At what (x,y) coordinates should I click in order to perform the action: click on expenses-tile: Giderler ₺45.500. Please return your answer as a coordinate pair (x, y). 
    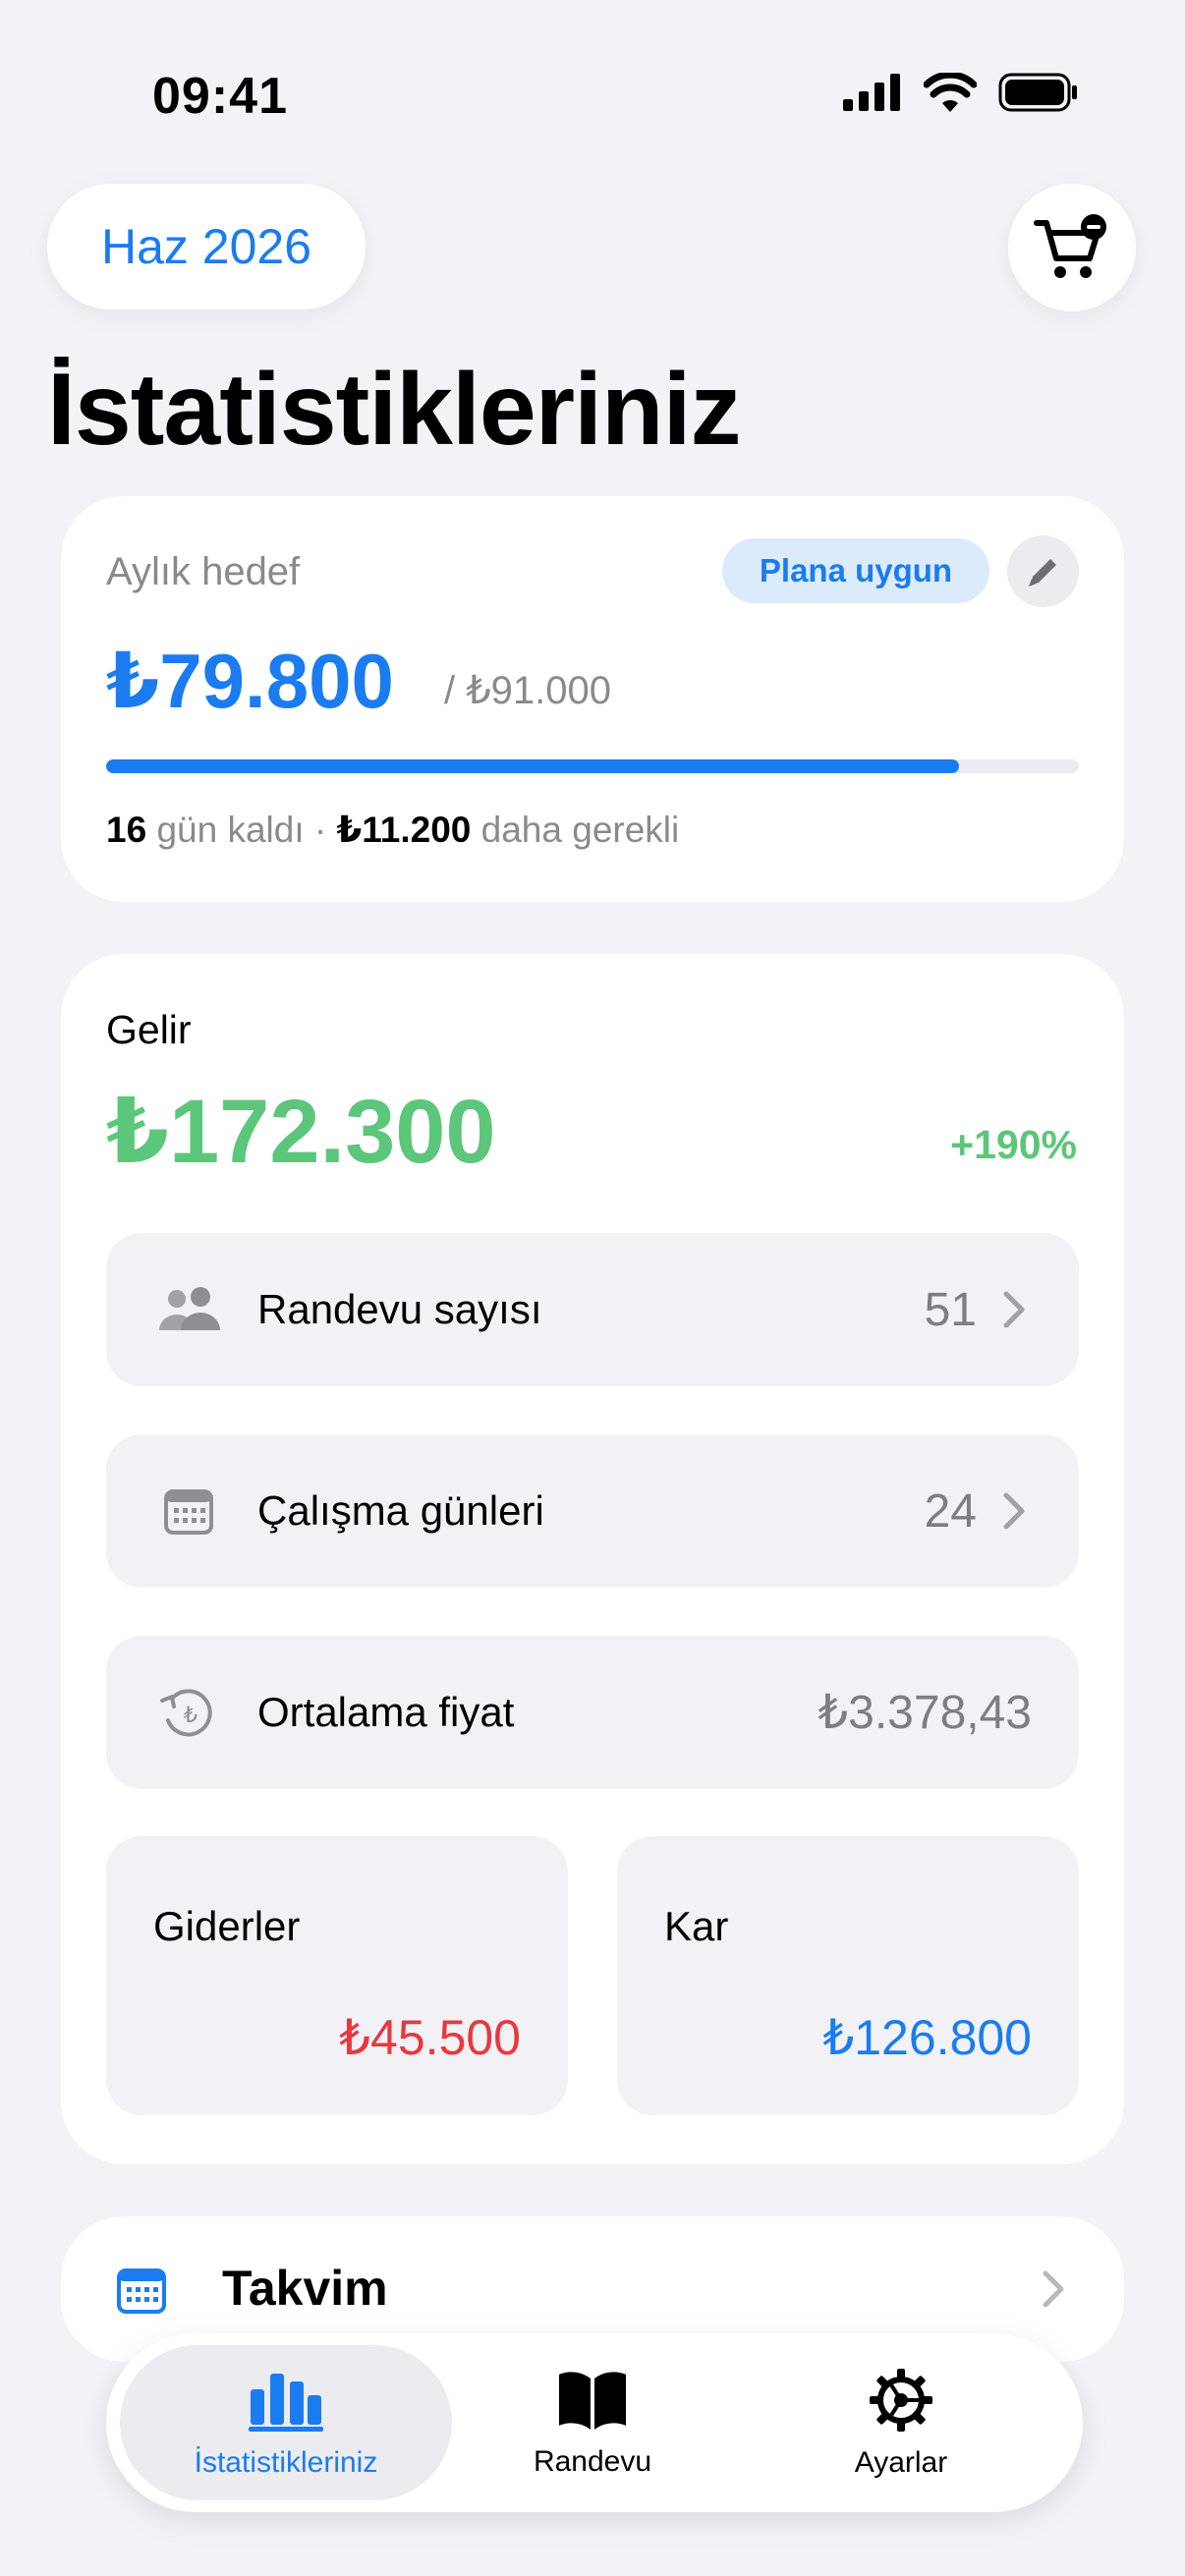
    Looking at the image, I should click on (337, 1975).